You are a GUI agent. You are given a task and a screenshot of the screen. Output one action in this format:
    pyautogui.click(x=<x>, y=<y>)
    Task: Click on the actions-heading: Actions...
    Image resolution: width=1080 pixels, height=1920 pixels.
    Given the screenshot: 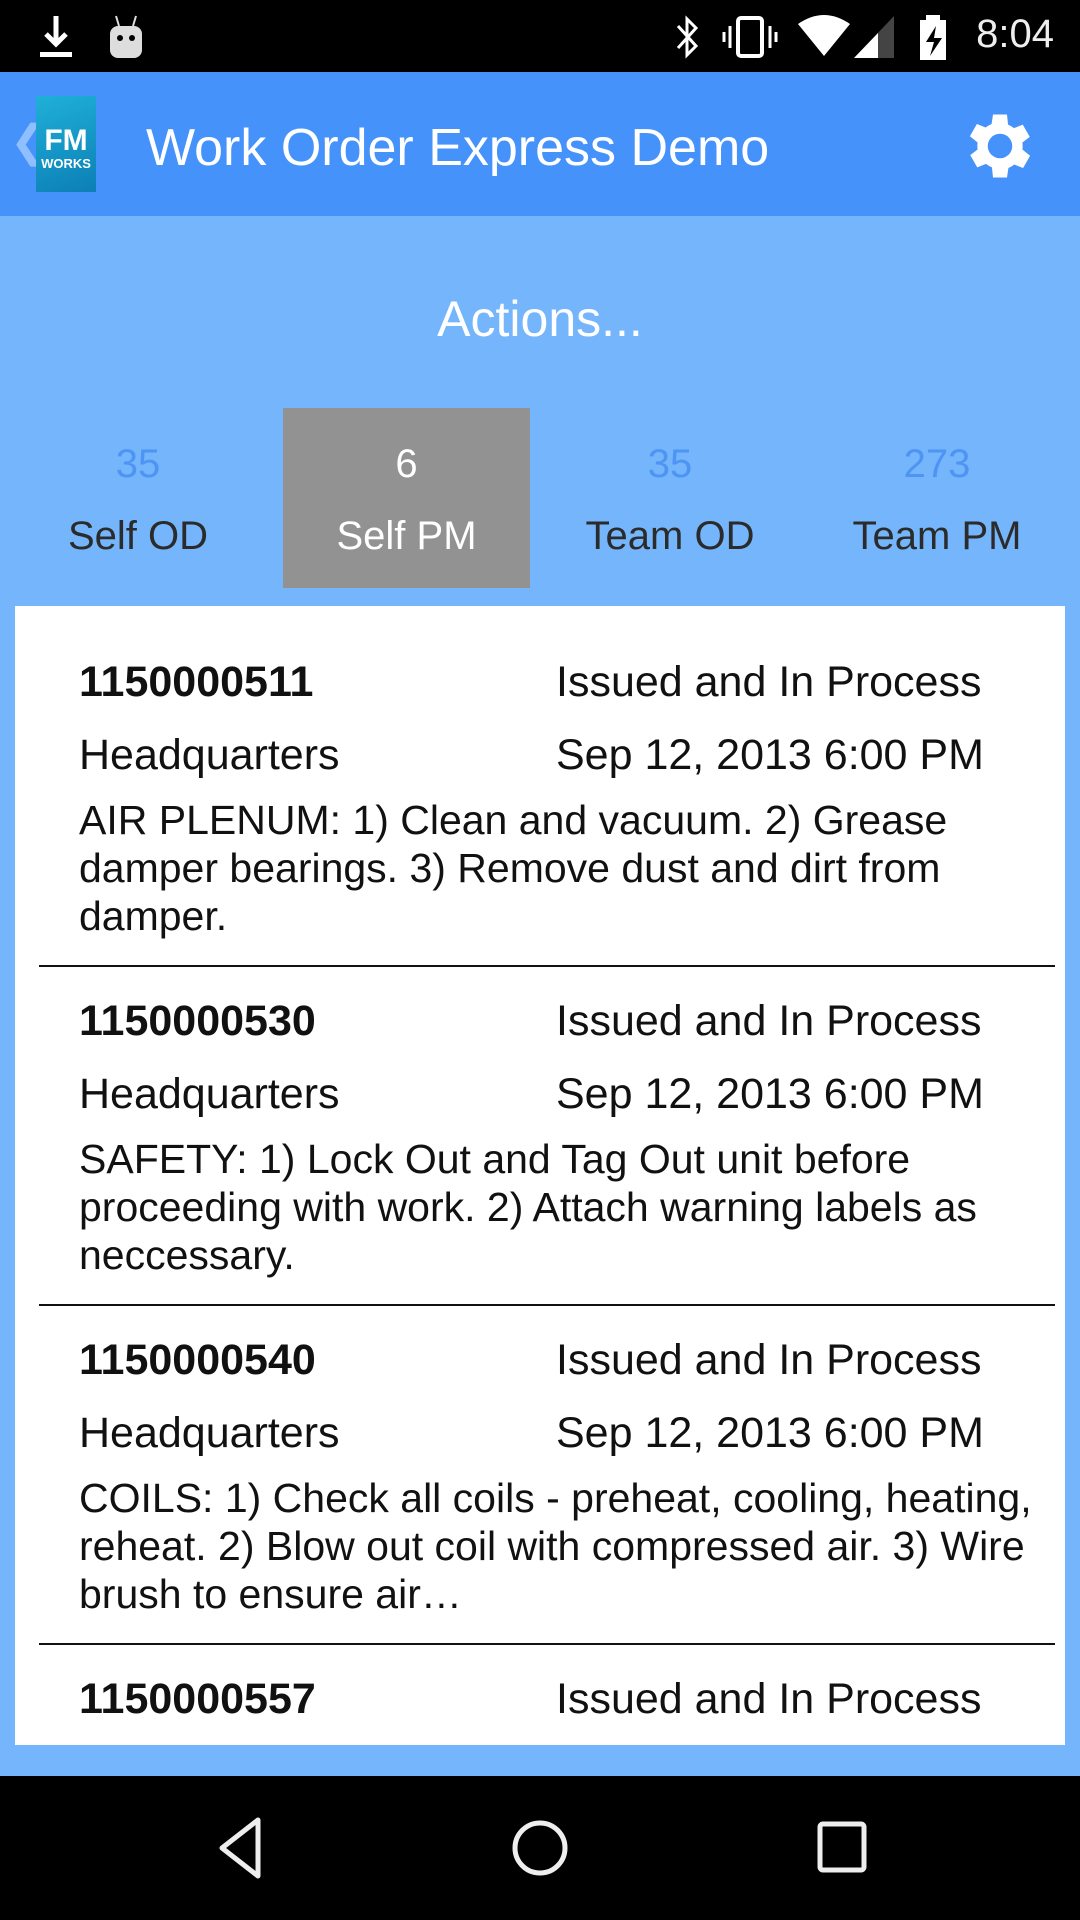 What is the action you would take?
    pyautogui.click(x=540, y=319)
    